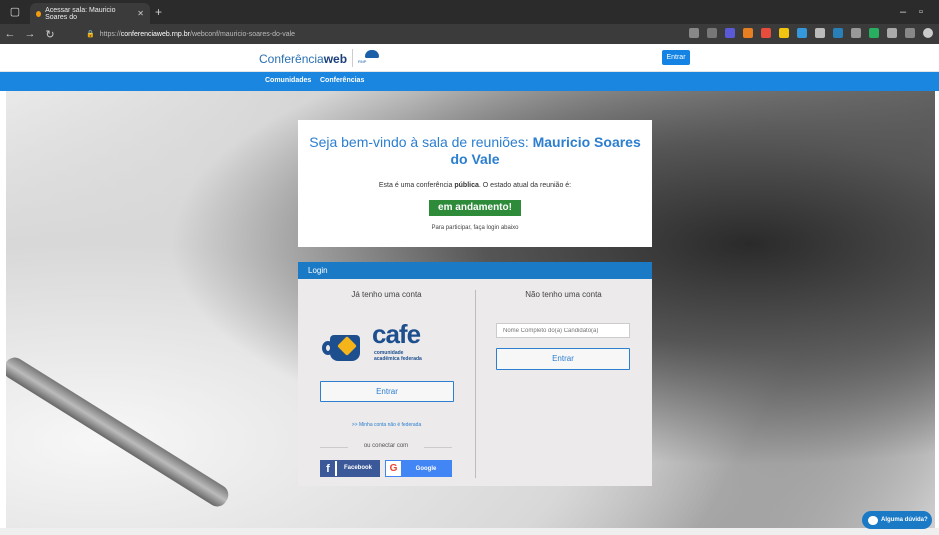 The height and width of the screenshot is (535, 939). I want to click on cafe-subtitle: comunidade acadêmica federada, so click(409, 356).